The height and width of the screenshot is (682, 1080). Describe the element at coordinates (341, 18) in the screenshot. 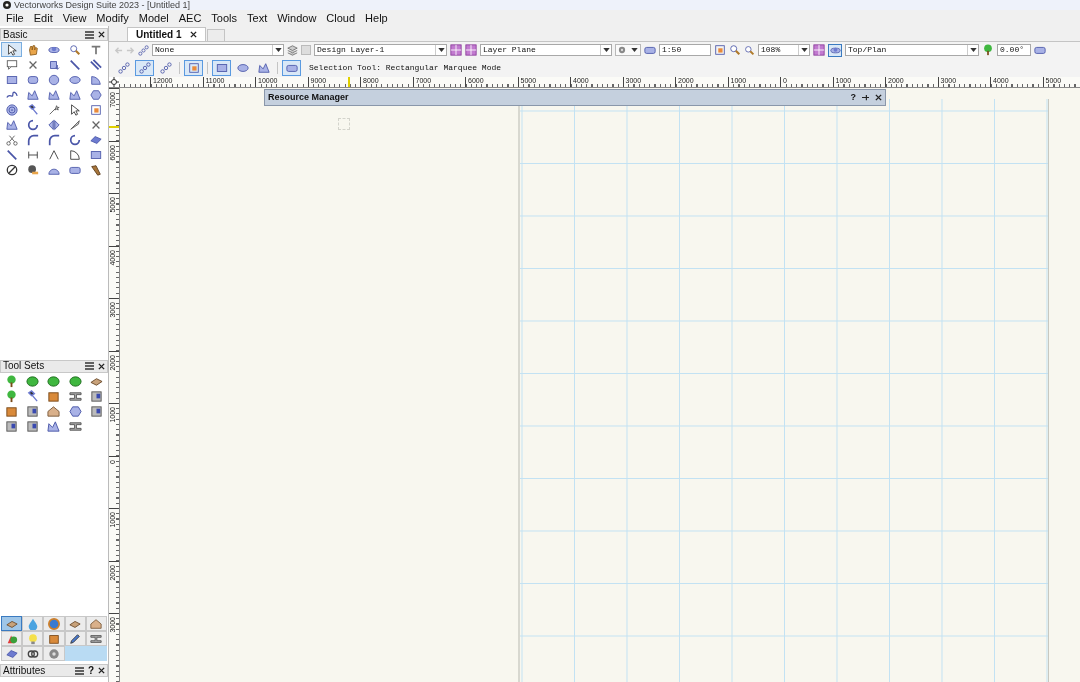

I see `menu-item: Cloud` at that location.